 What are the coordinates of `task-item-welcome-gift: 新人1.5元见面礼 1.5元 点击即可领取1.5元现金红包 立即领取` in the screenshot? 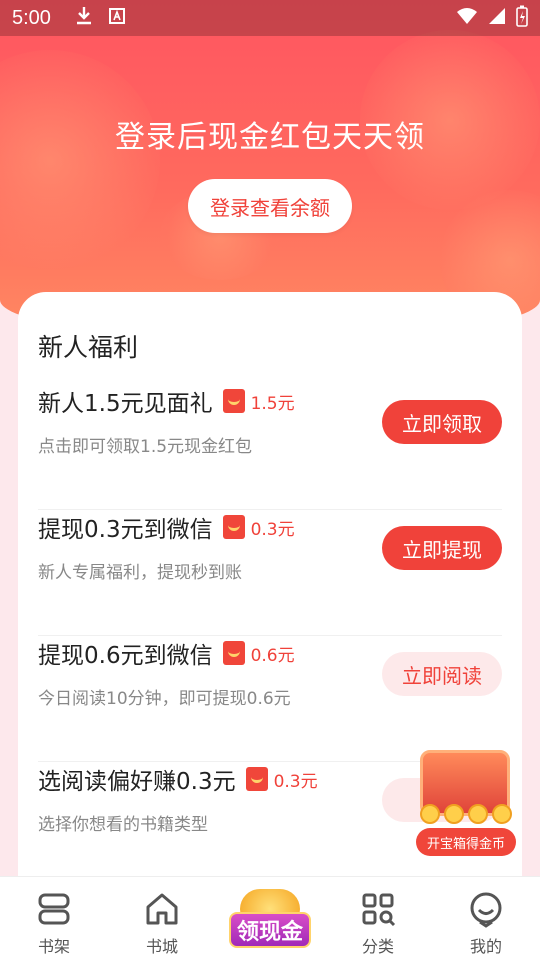 It's located at (270, 447).